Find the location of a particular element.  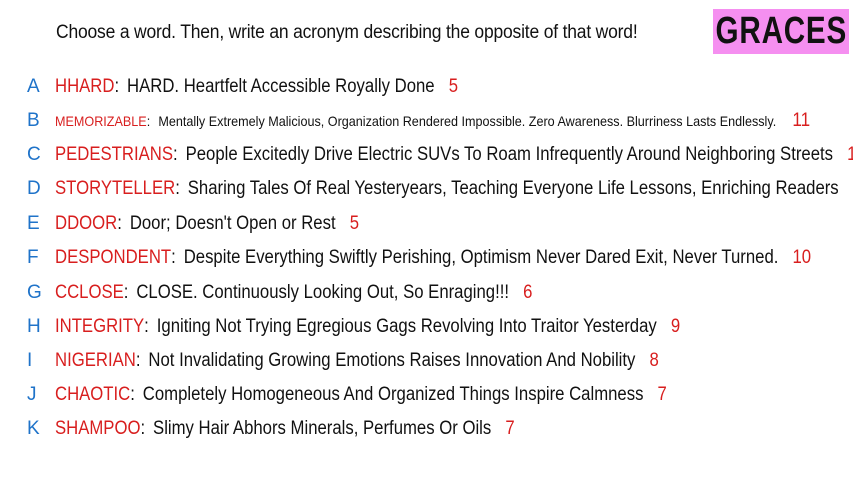

entry-word: DESPONDENT is located at coordinates (113, 257).